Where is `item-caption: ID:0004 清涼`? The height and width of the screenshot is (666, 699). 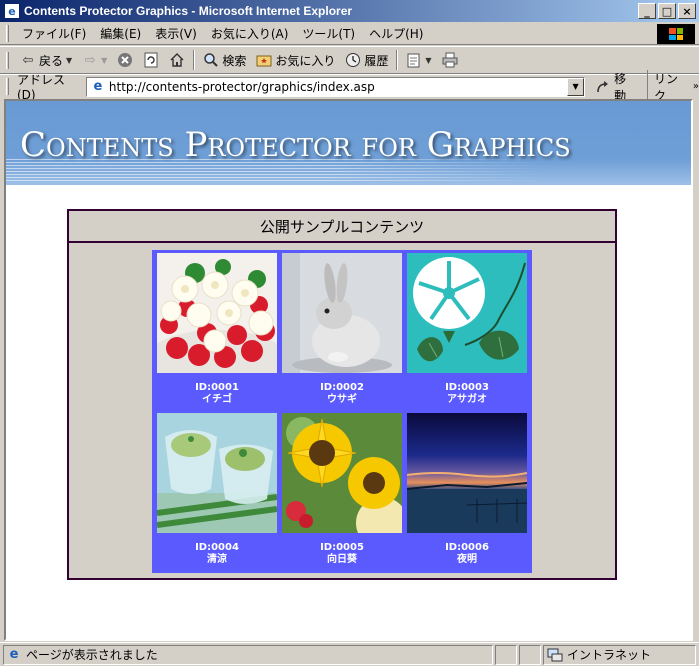
item-caption: ID:0004 清涼 is located at coordinates (217, 554).